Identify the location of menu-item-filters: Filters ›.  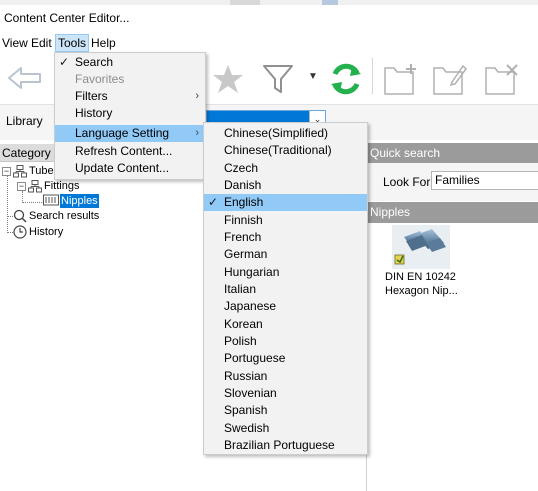
(130, 96).